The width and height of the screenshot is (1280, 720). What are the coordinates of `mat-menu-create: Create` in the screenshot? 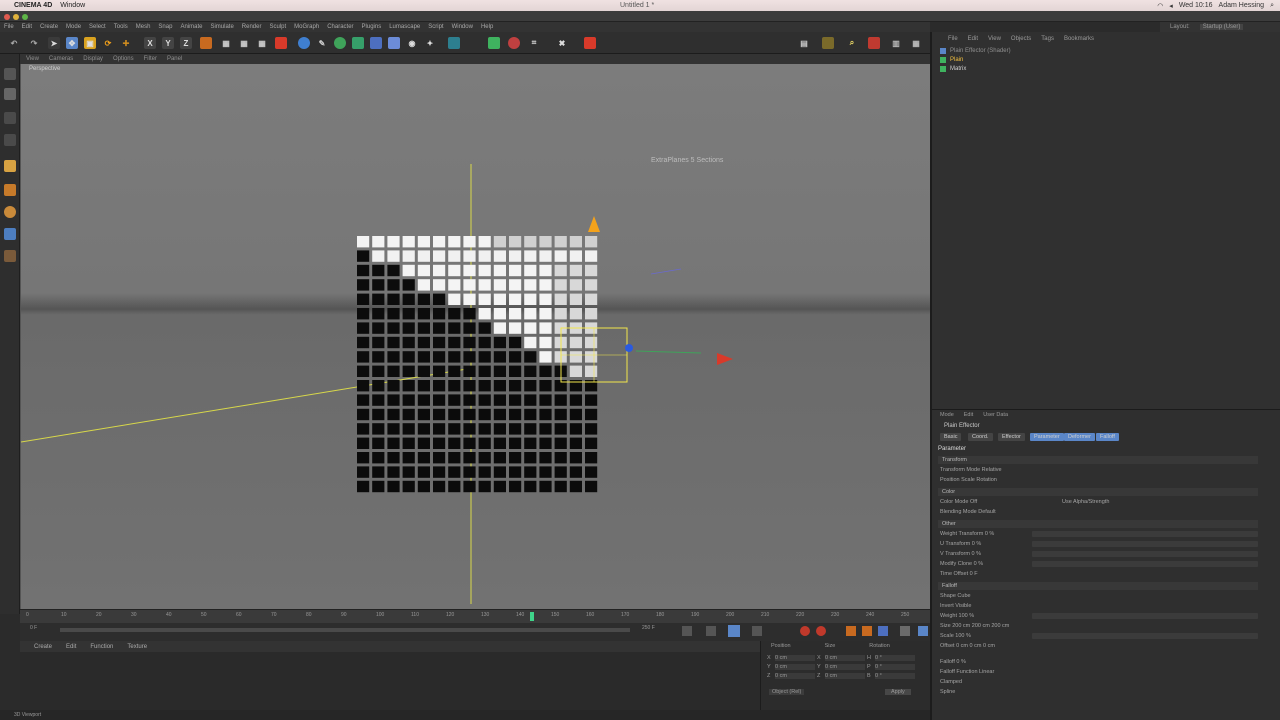 It's located at (43, 647).